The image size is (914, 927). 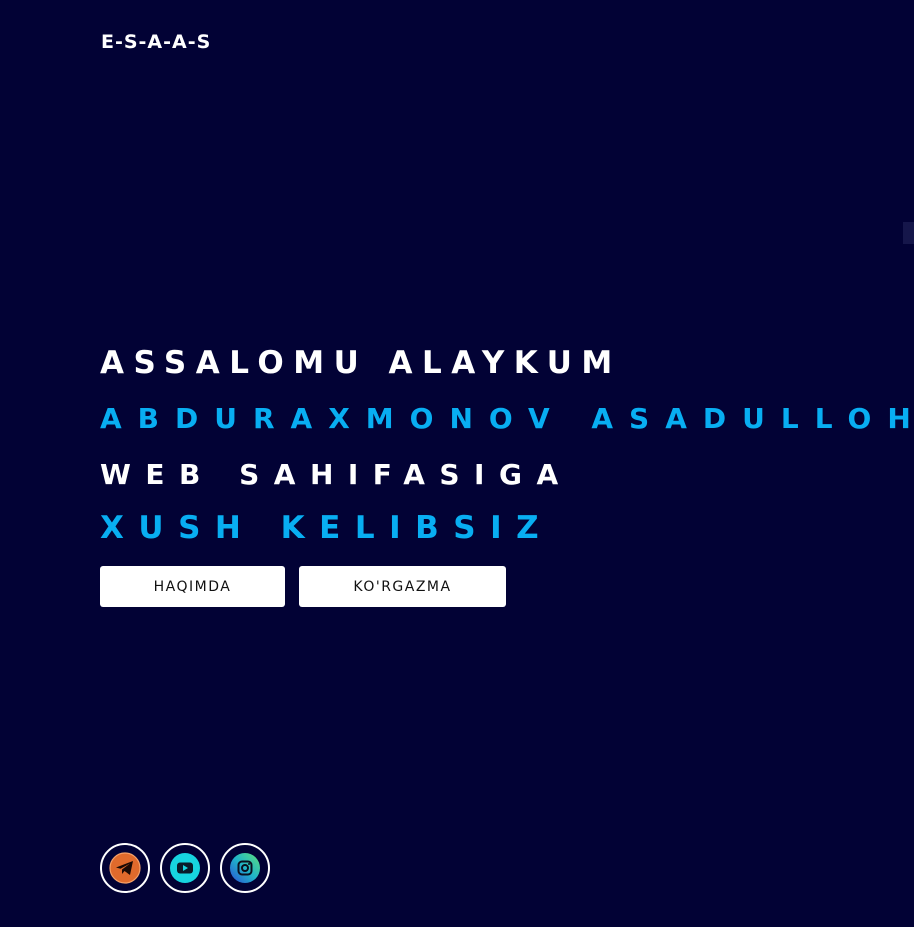 I want to click on instagram-icon, so click(x=245, y=868).